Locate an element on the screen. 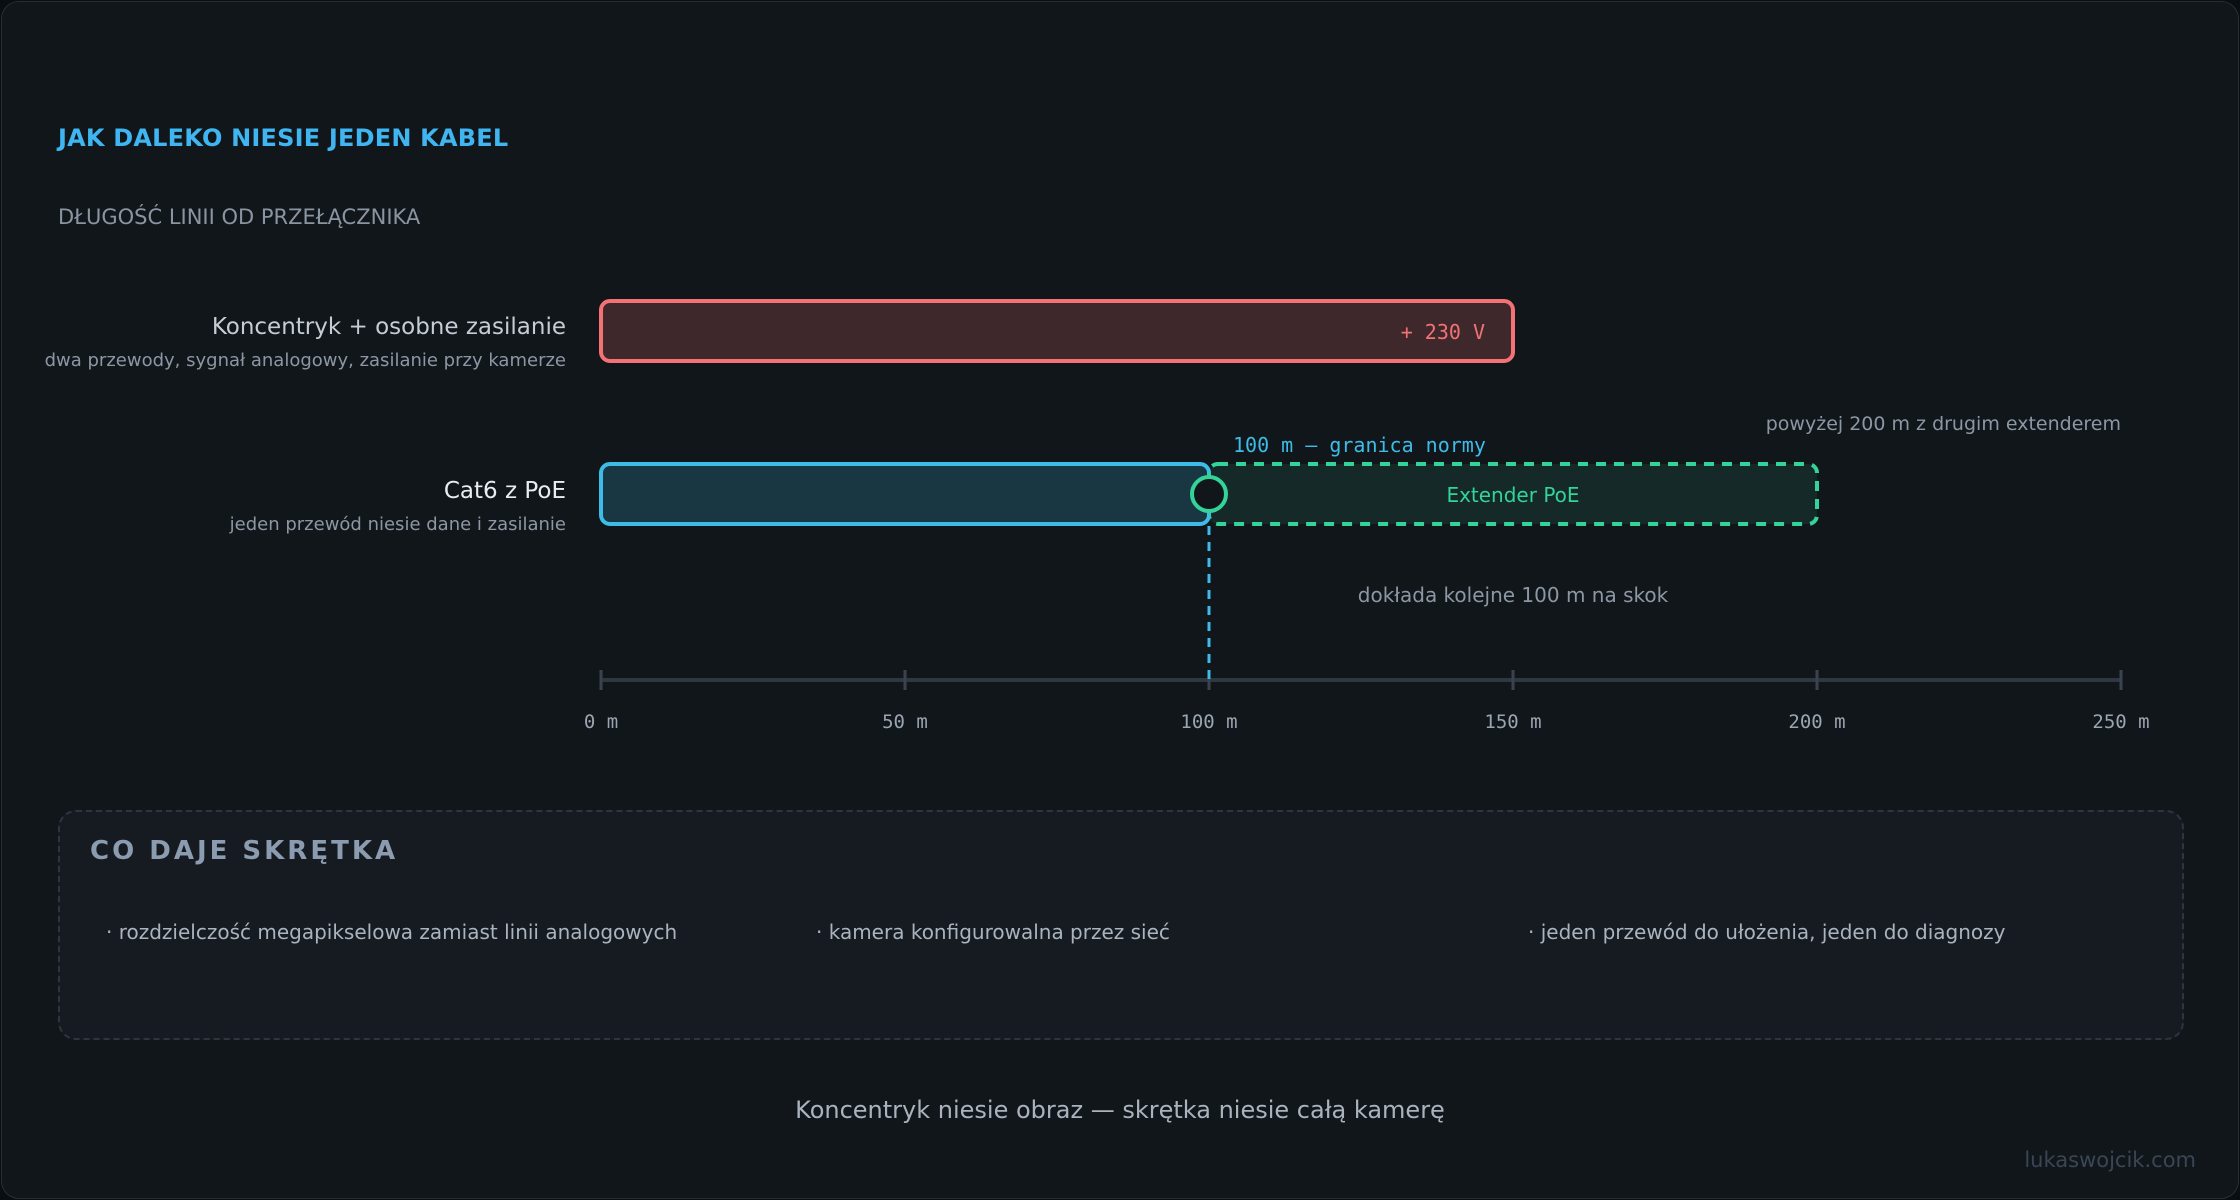 This screenshot has height=1200, width=2240. annotation: dokłada kolejne 100 m na skok is located at coordinates (1513, 595).